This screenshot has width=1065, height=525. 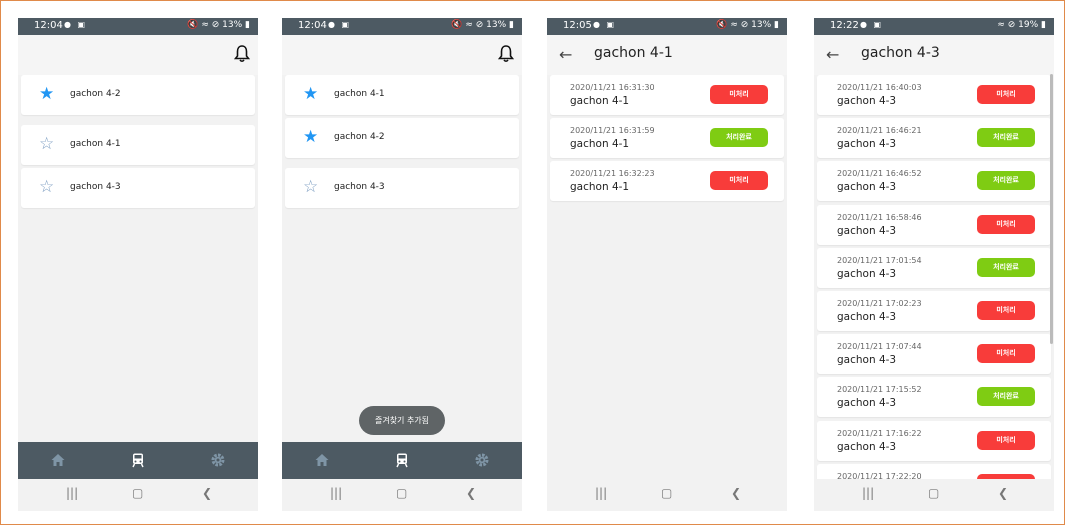 I want to click on favorite-item: ★ gachon 4-1, so click(x=402, y=95).